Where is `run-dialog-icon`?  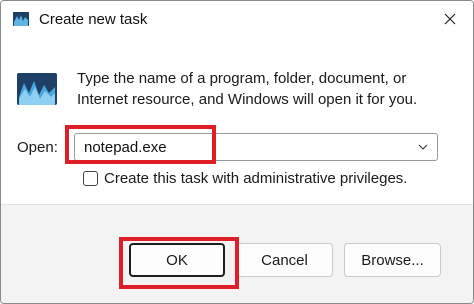
run-dialog-icon is located at coordinates (21, 19).